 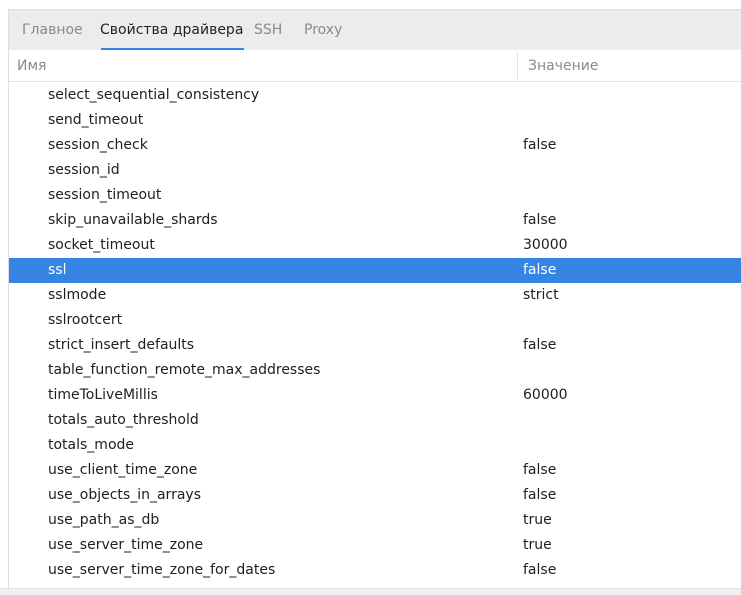 What do you see at coordinates (124, 495) in the screenshot?
I see `property-name: use_objects_in_arrays` at bounding box center [124, 495].